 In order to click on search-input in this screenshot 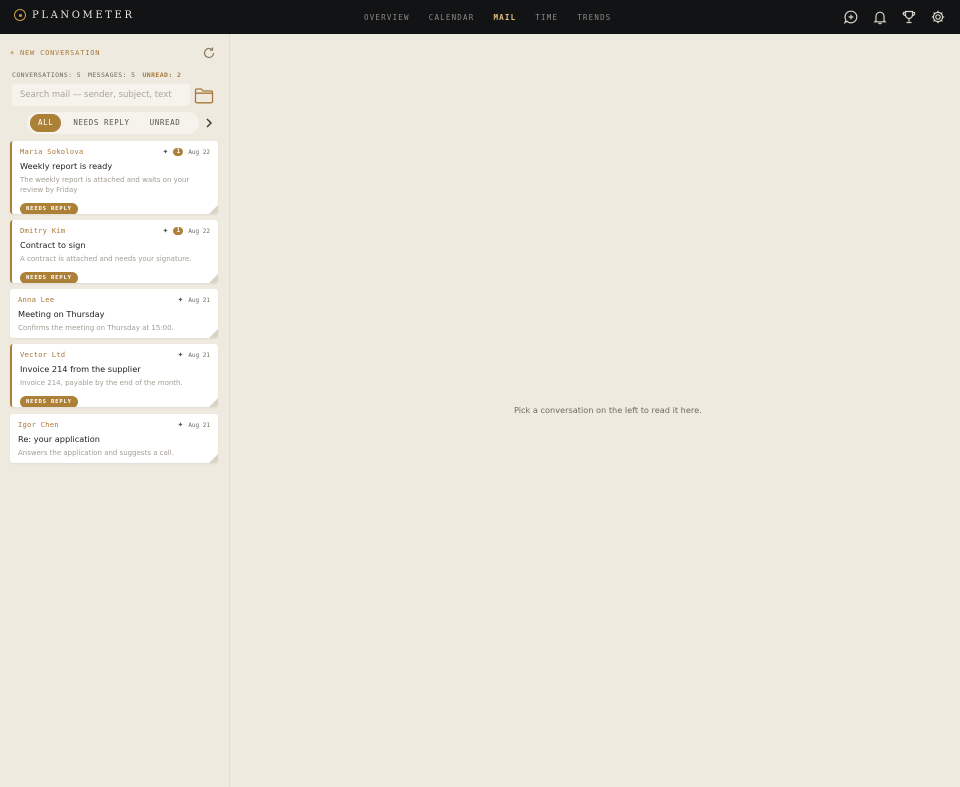, I will do `click(101, 95)`.